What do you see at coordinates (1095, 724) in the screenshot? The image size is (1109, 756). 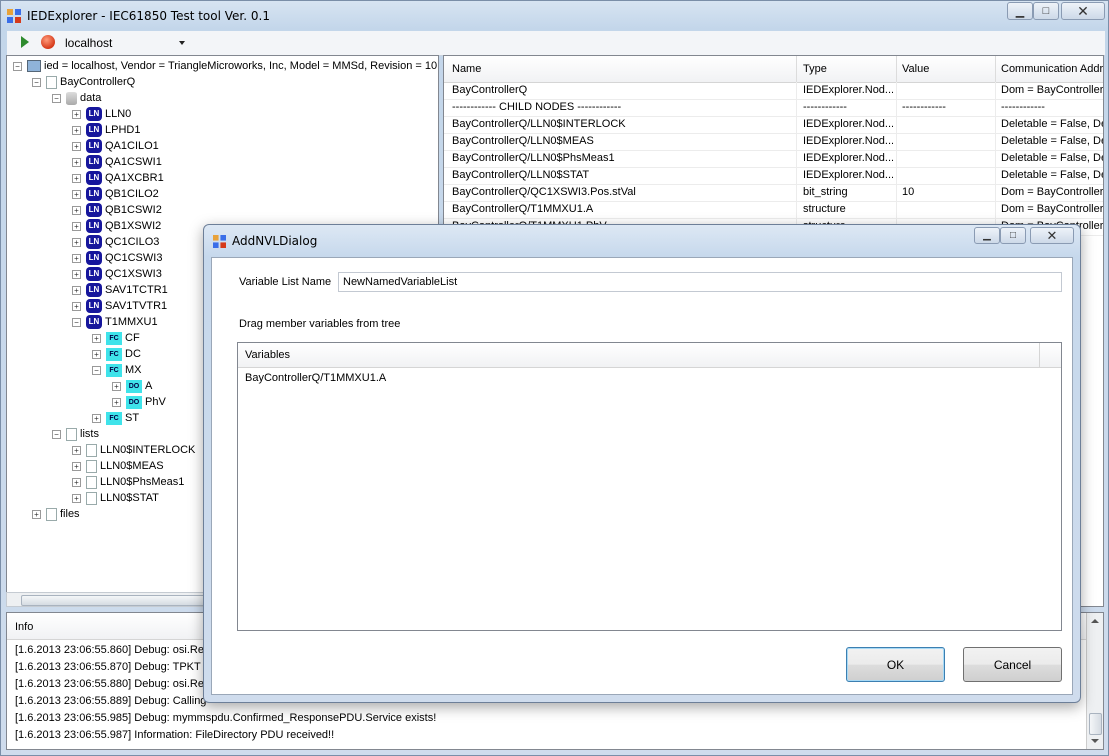 I see `scroll-thumb` at bounding box center [1095, 724].